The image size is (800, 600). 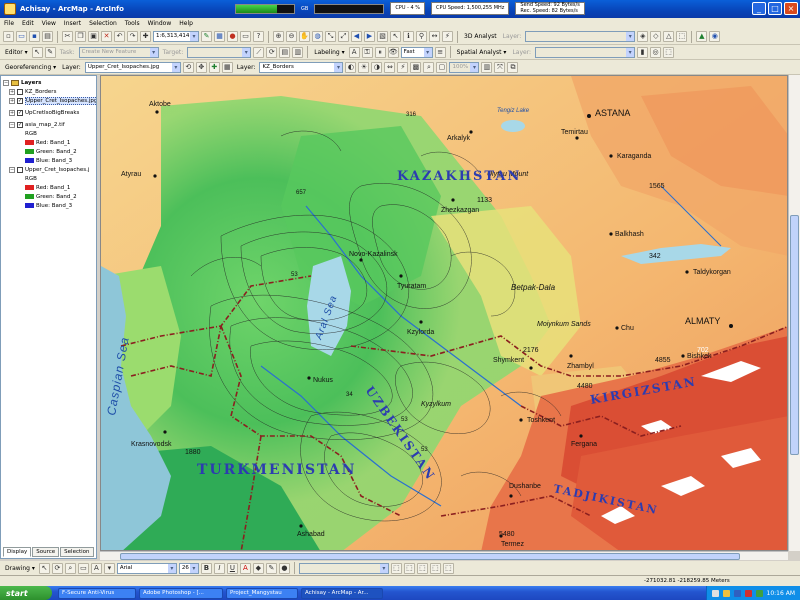 I want to click on edit-tool-icon: ↖, so click(x=37, y=52).